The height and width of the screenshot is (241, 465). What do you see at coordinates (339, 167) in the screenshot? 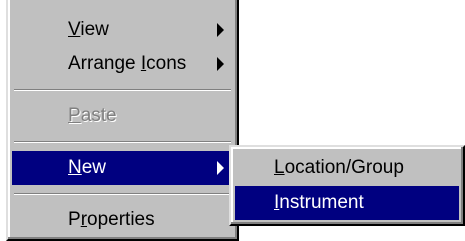
I see `submenu-item-location-group-label: Location/Group` at bounding box center [339, 167].